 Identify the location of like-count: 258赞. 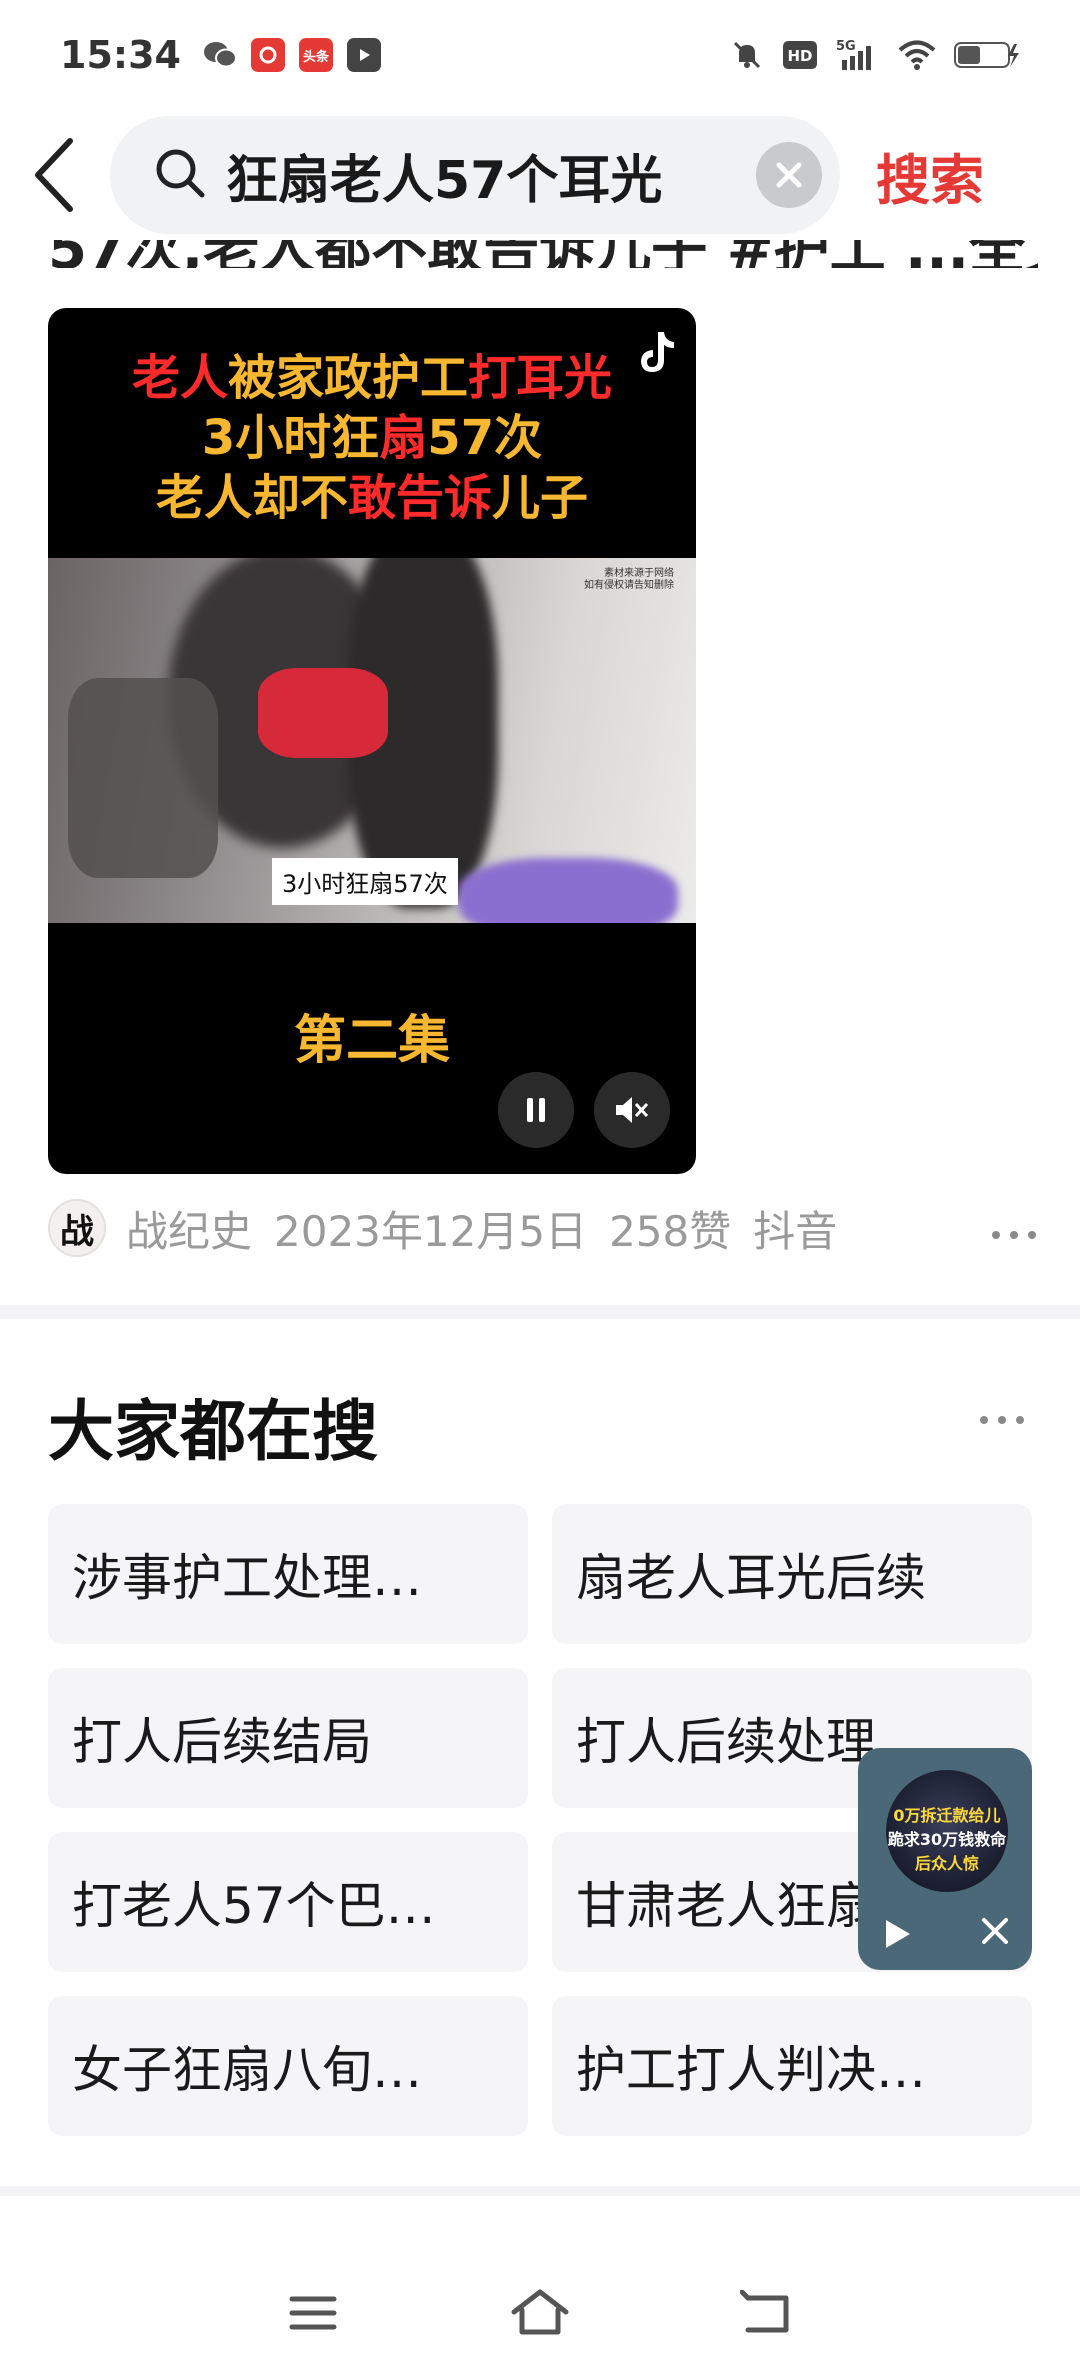
(670, 1231).